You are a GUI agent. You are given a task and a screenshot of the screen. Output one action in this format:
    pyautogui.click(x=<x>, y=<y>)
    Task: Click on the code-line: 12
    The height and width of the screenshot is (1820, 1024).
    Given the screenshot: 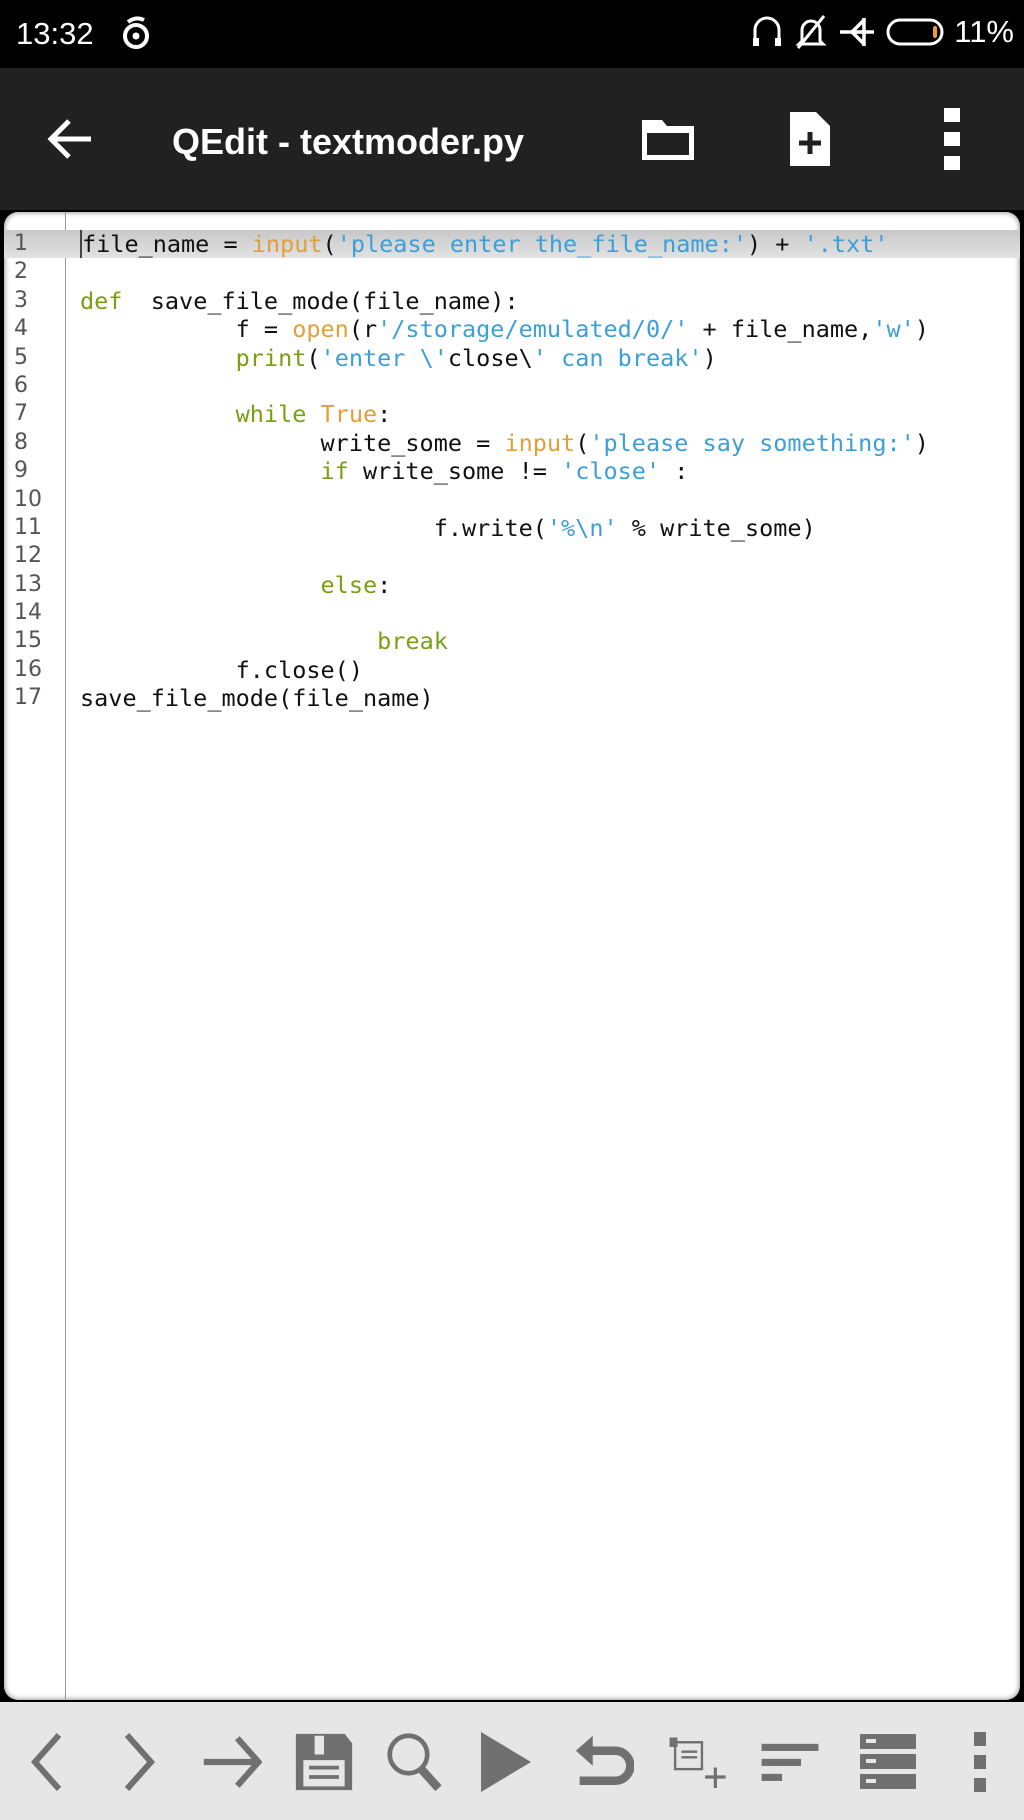 What is the action you would take?
    pyautogui.click(x=512, y=556)
    